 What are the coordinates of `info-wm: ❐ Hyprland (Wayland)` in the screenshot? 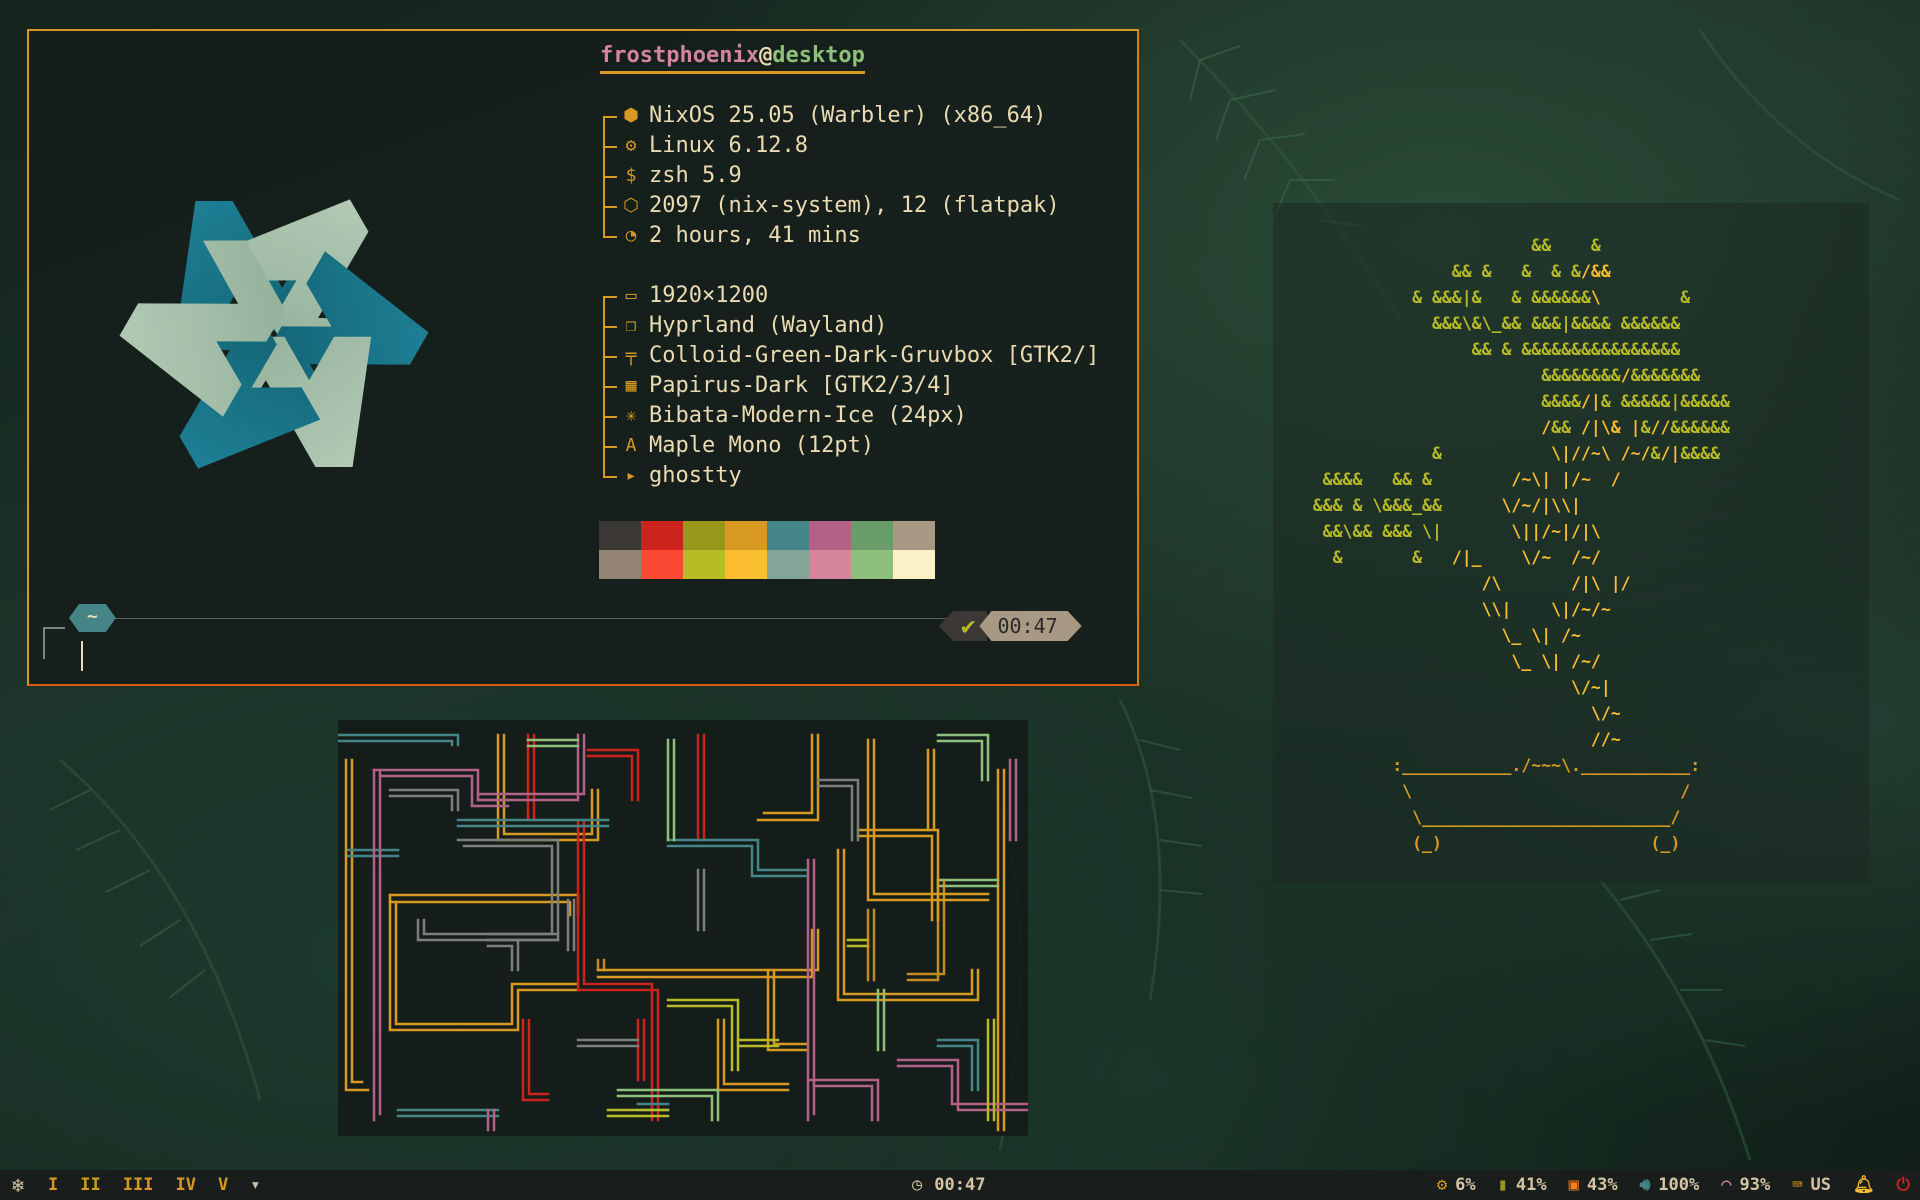 It's located at (849, 326).